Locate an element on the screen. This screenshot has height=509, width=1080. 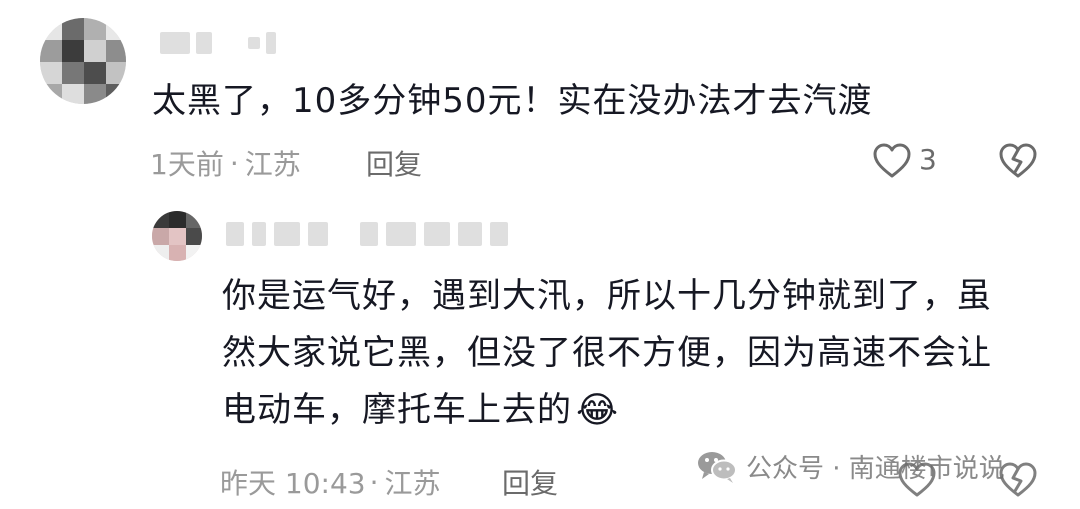
reply-time: 昨天 10:43 is located at coordinates (293, 483).